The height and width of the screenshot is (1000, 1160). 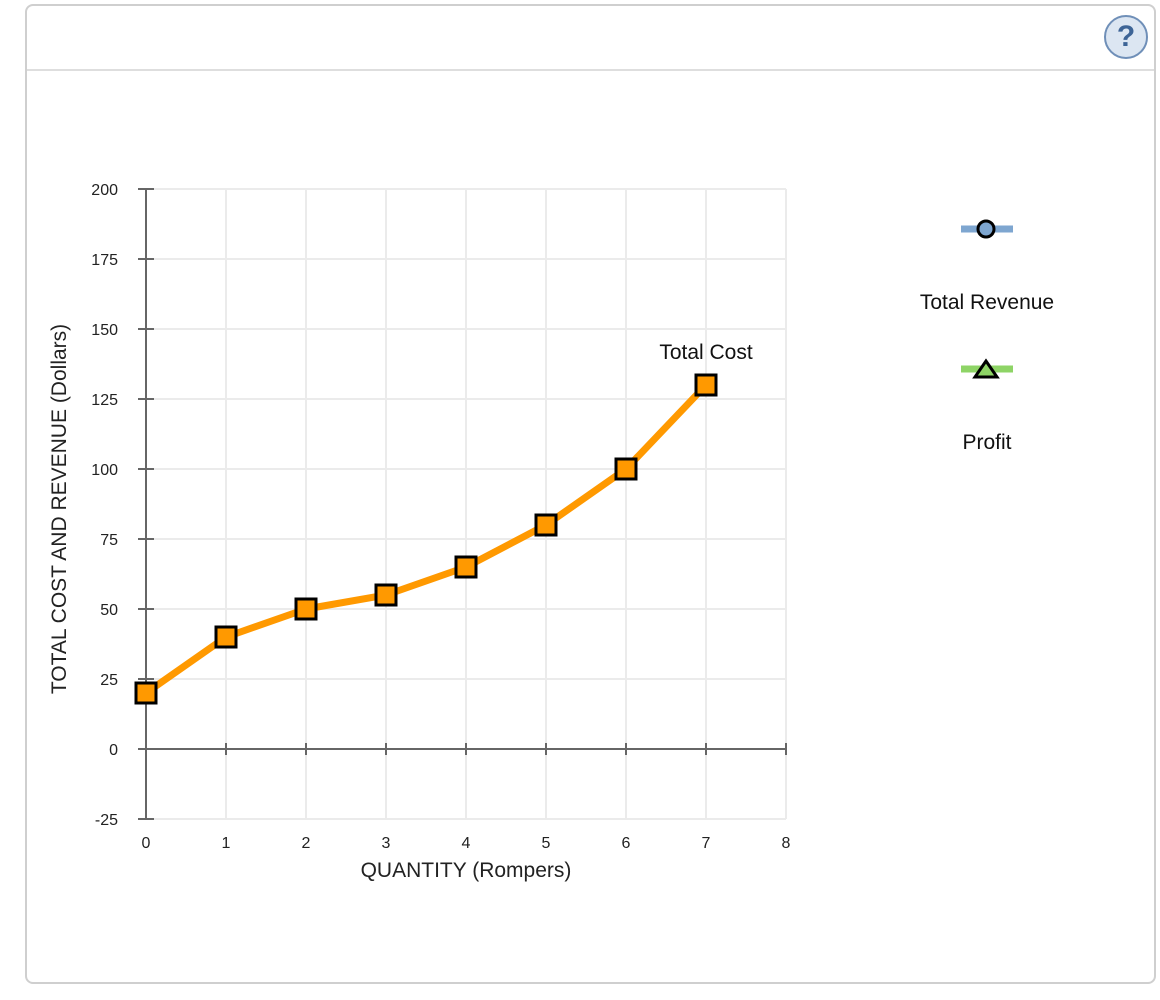 I want to click on x-tick-label: 1, so click(x=226, y=843).